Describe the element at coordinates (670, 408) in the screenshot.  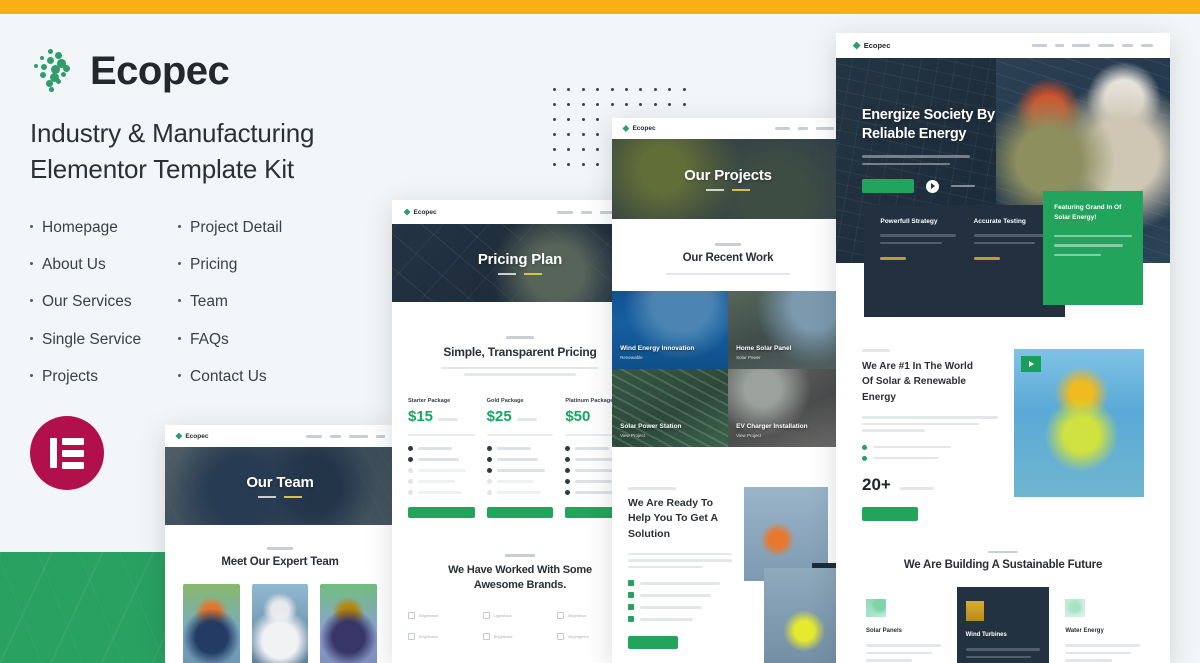
I see `project-card: Solar Power Station View Project` at that location.